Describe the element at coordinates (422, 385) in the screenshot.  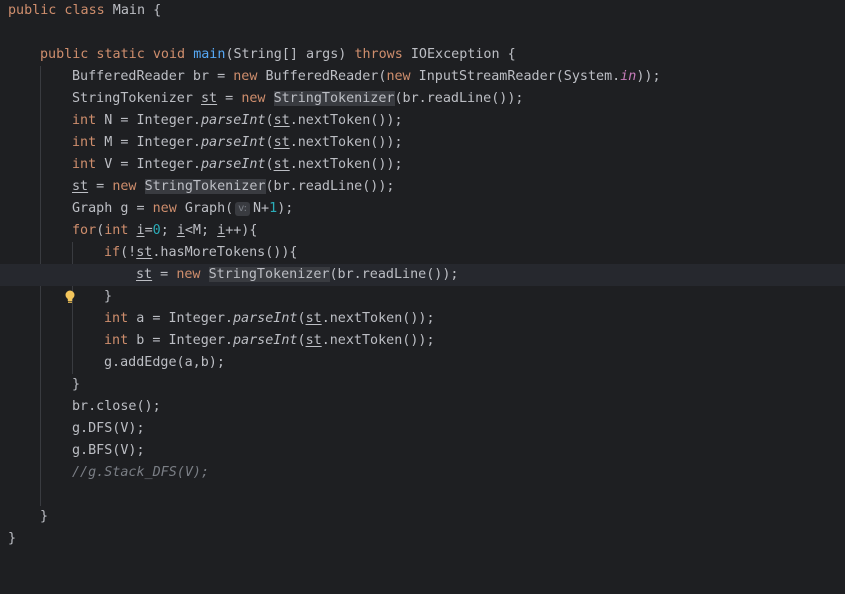
I see `code-line-18: }` at that location.